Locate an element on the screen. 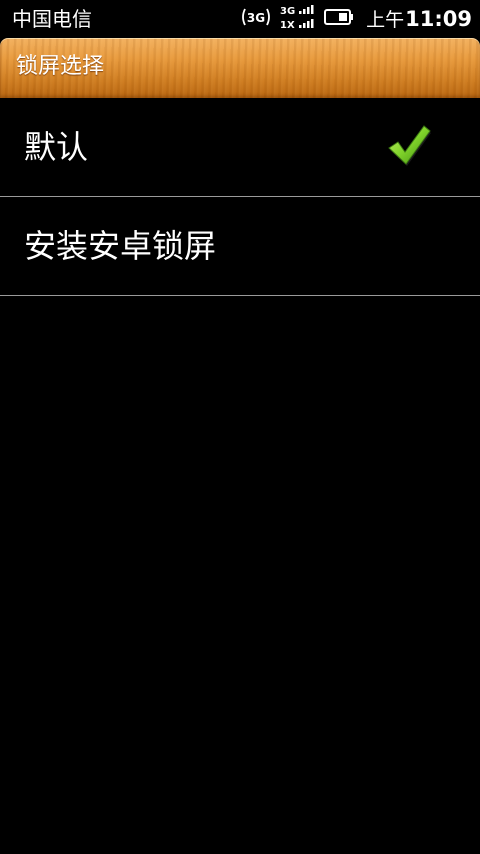  carrier-name: 中国电信 is located at coordinates (52, 19).